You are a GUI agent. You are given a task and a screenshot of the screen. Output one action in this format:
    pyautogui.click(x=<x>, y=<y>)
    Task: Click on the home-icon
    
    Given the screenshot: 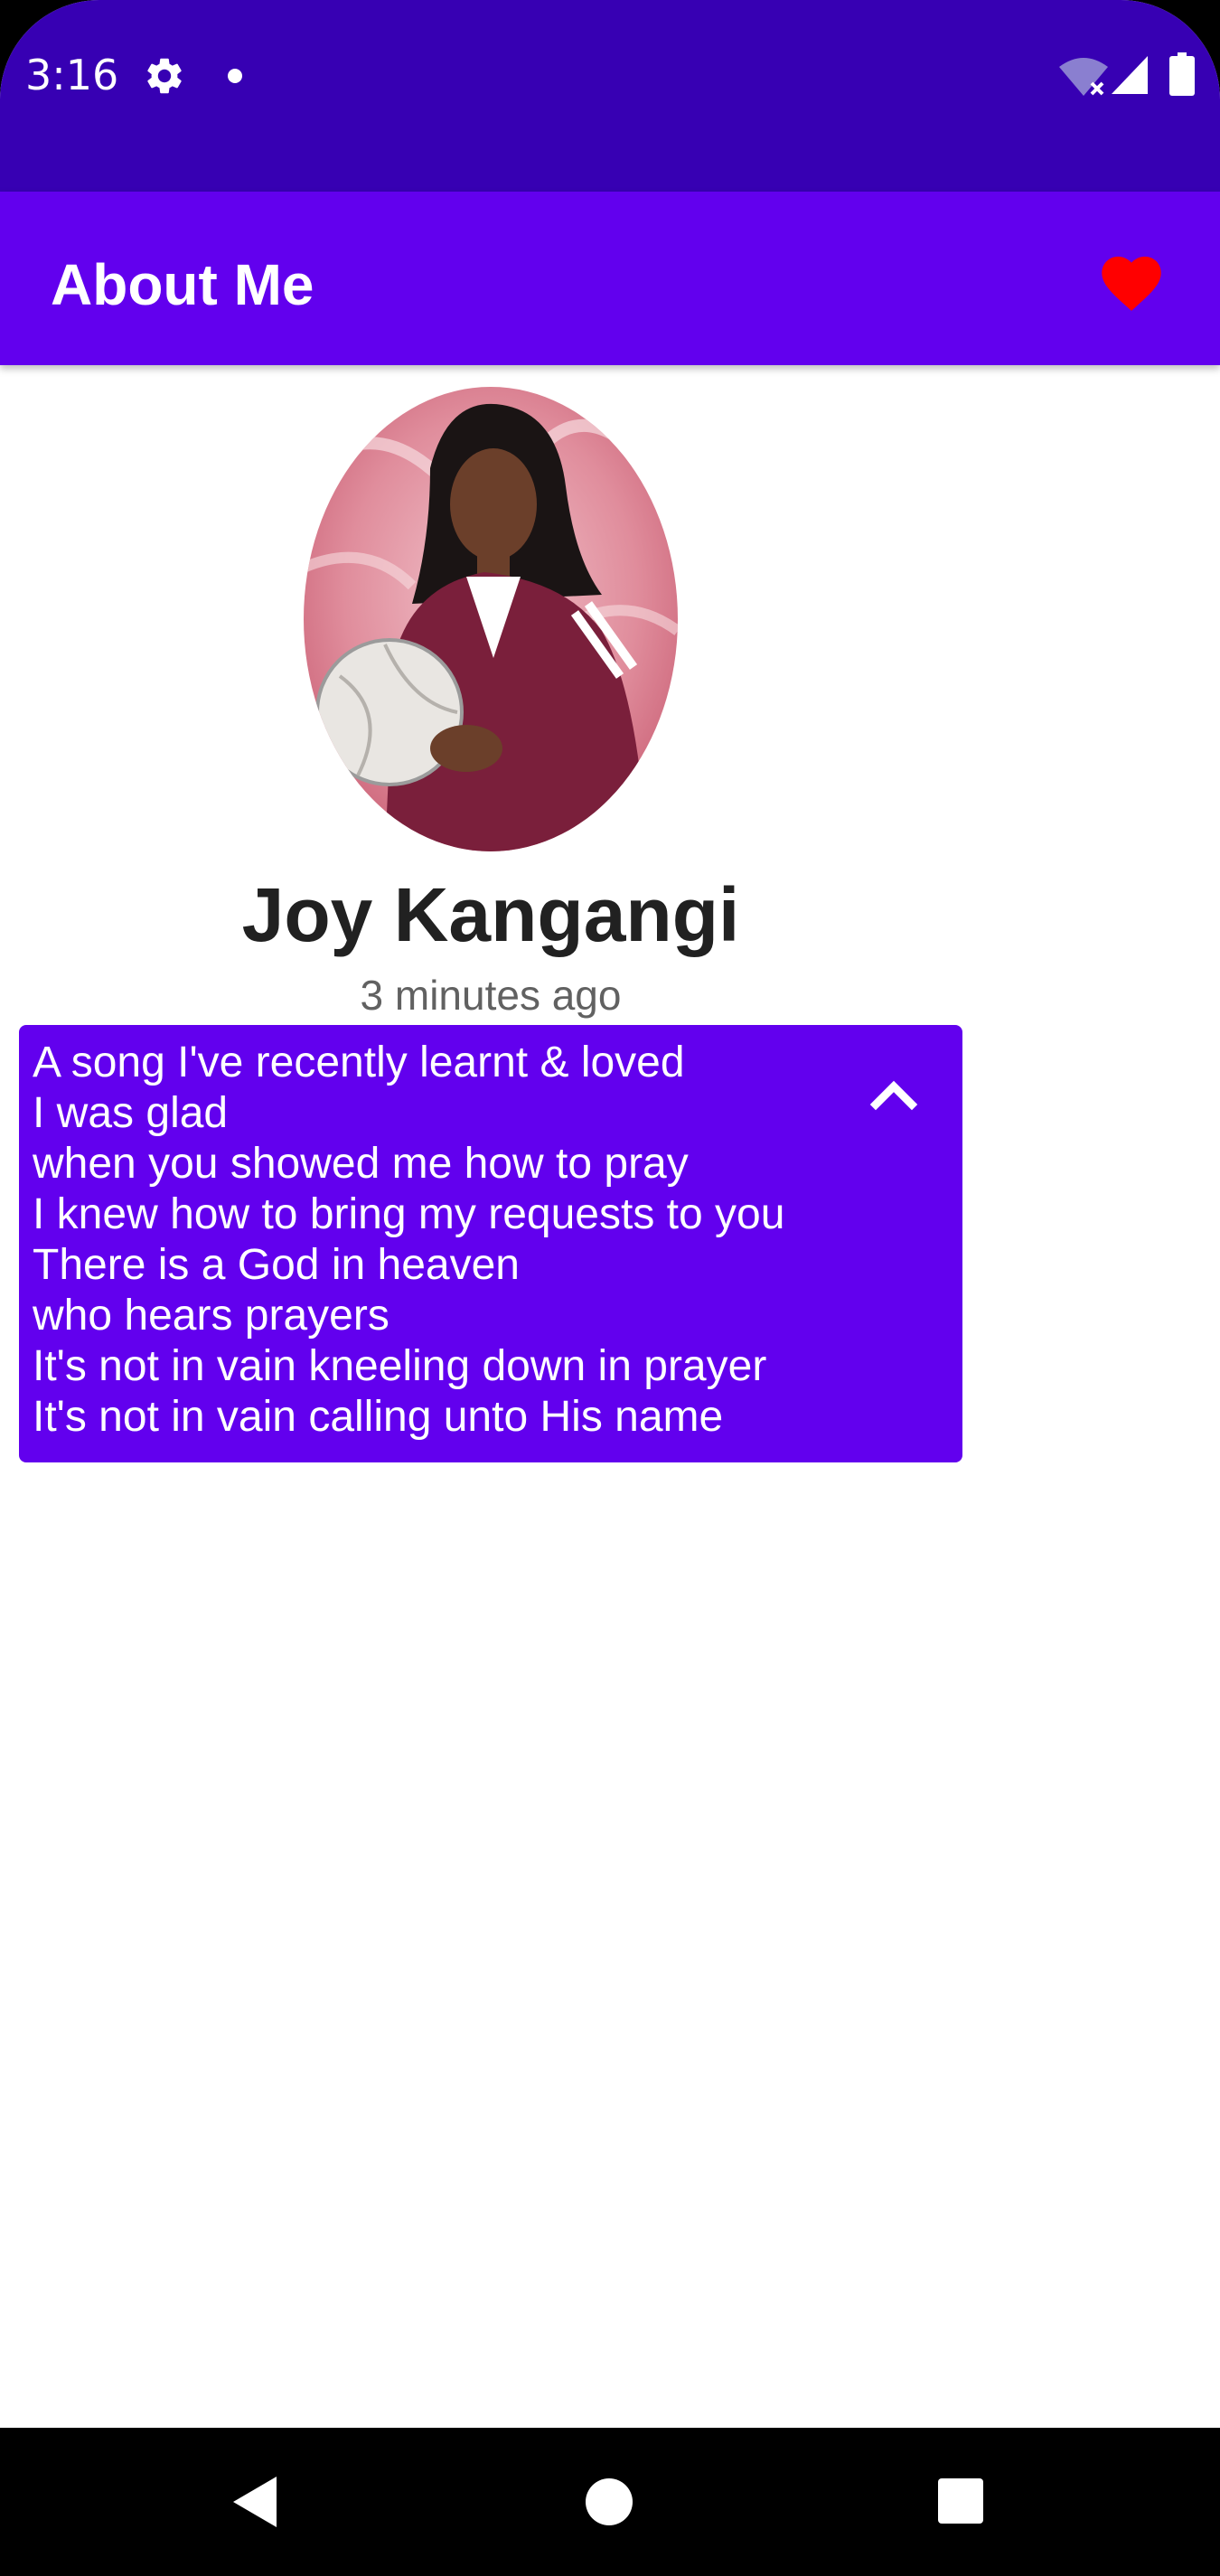 What is the action you would take?
    pyautogui.click(x=609, y=2502)
    